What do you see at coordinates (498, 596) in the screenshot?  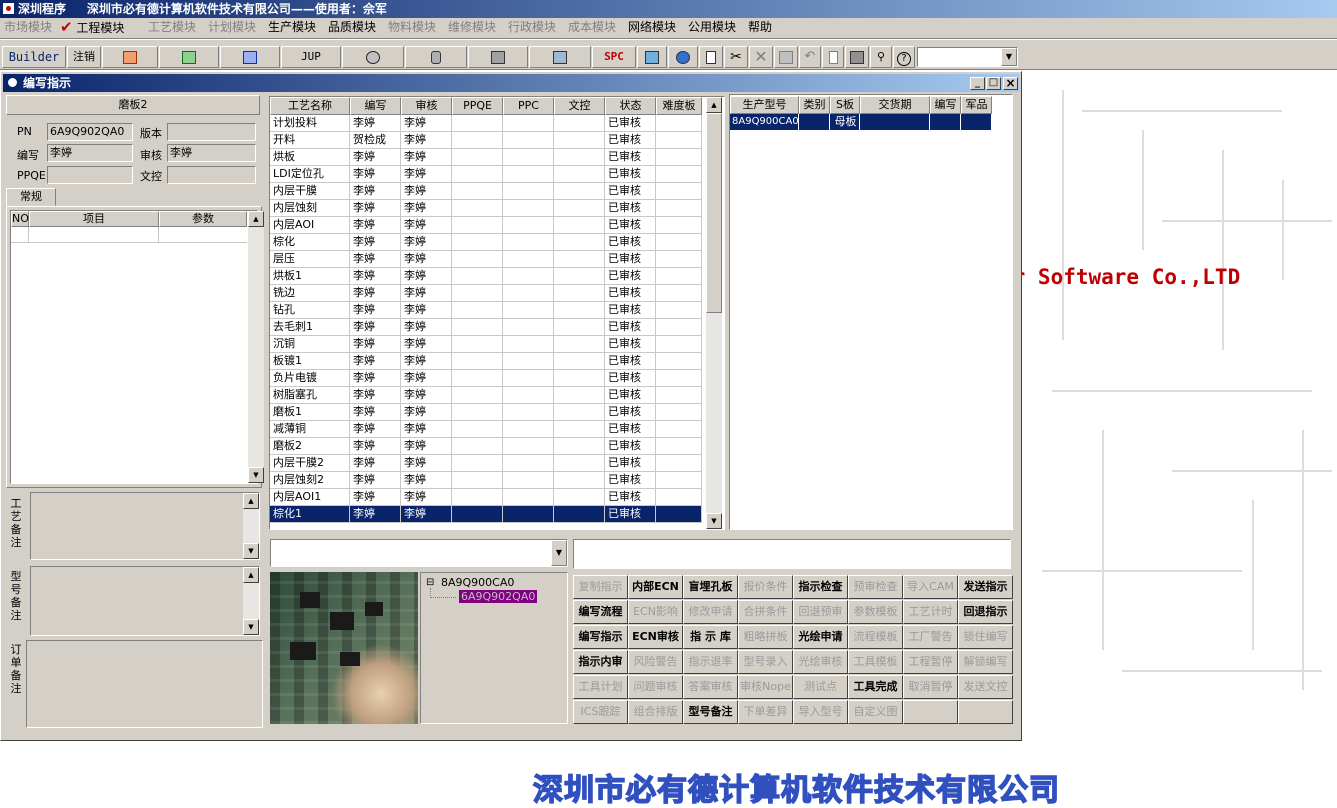 I see `tree-child-node: 6A9Q902QA0` at bounding box center [498, 596].